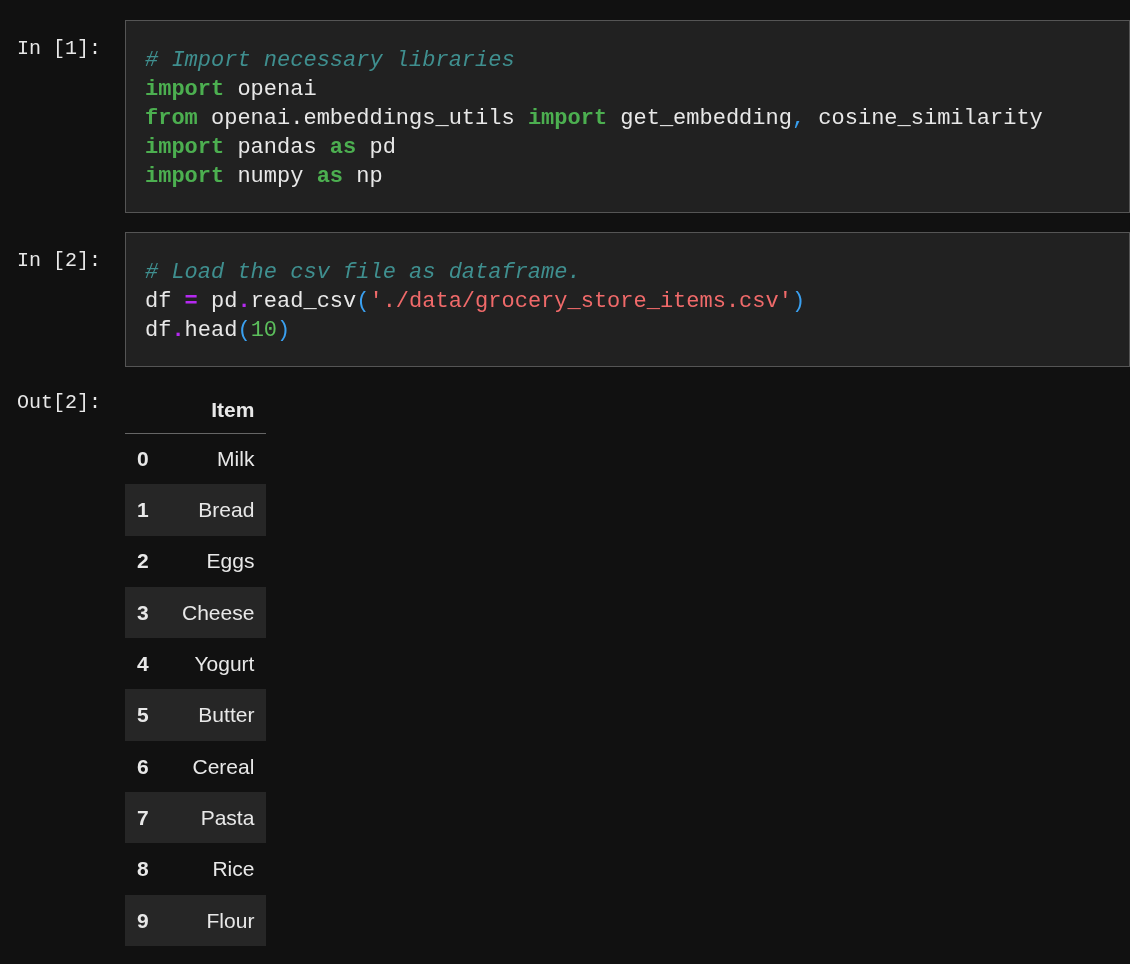 The image size is (1130, 964). Describe the element at coordinates (218, 869) in the screenshot. I see `table-cell: Rice` at that location.